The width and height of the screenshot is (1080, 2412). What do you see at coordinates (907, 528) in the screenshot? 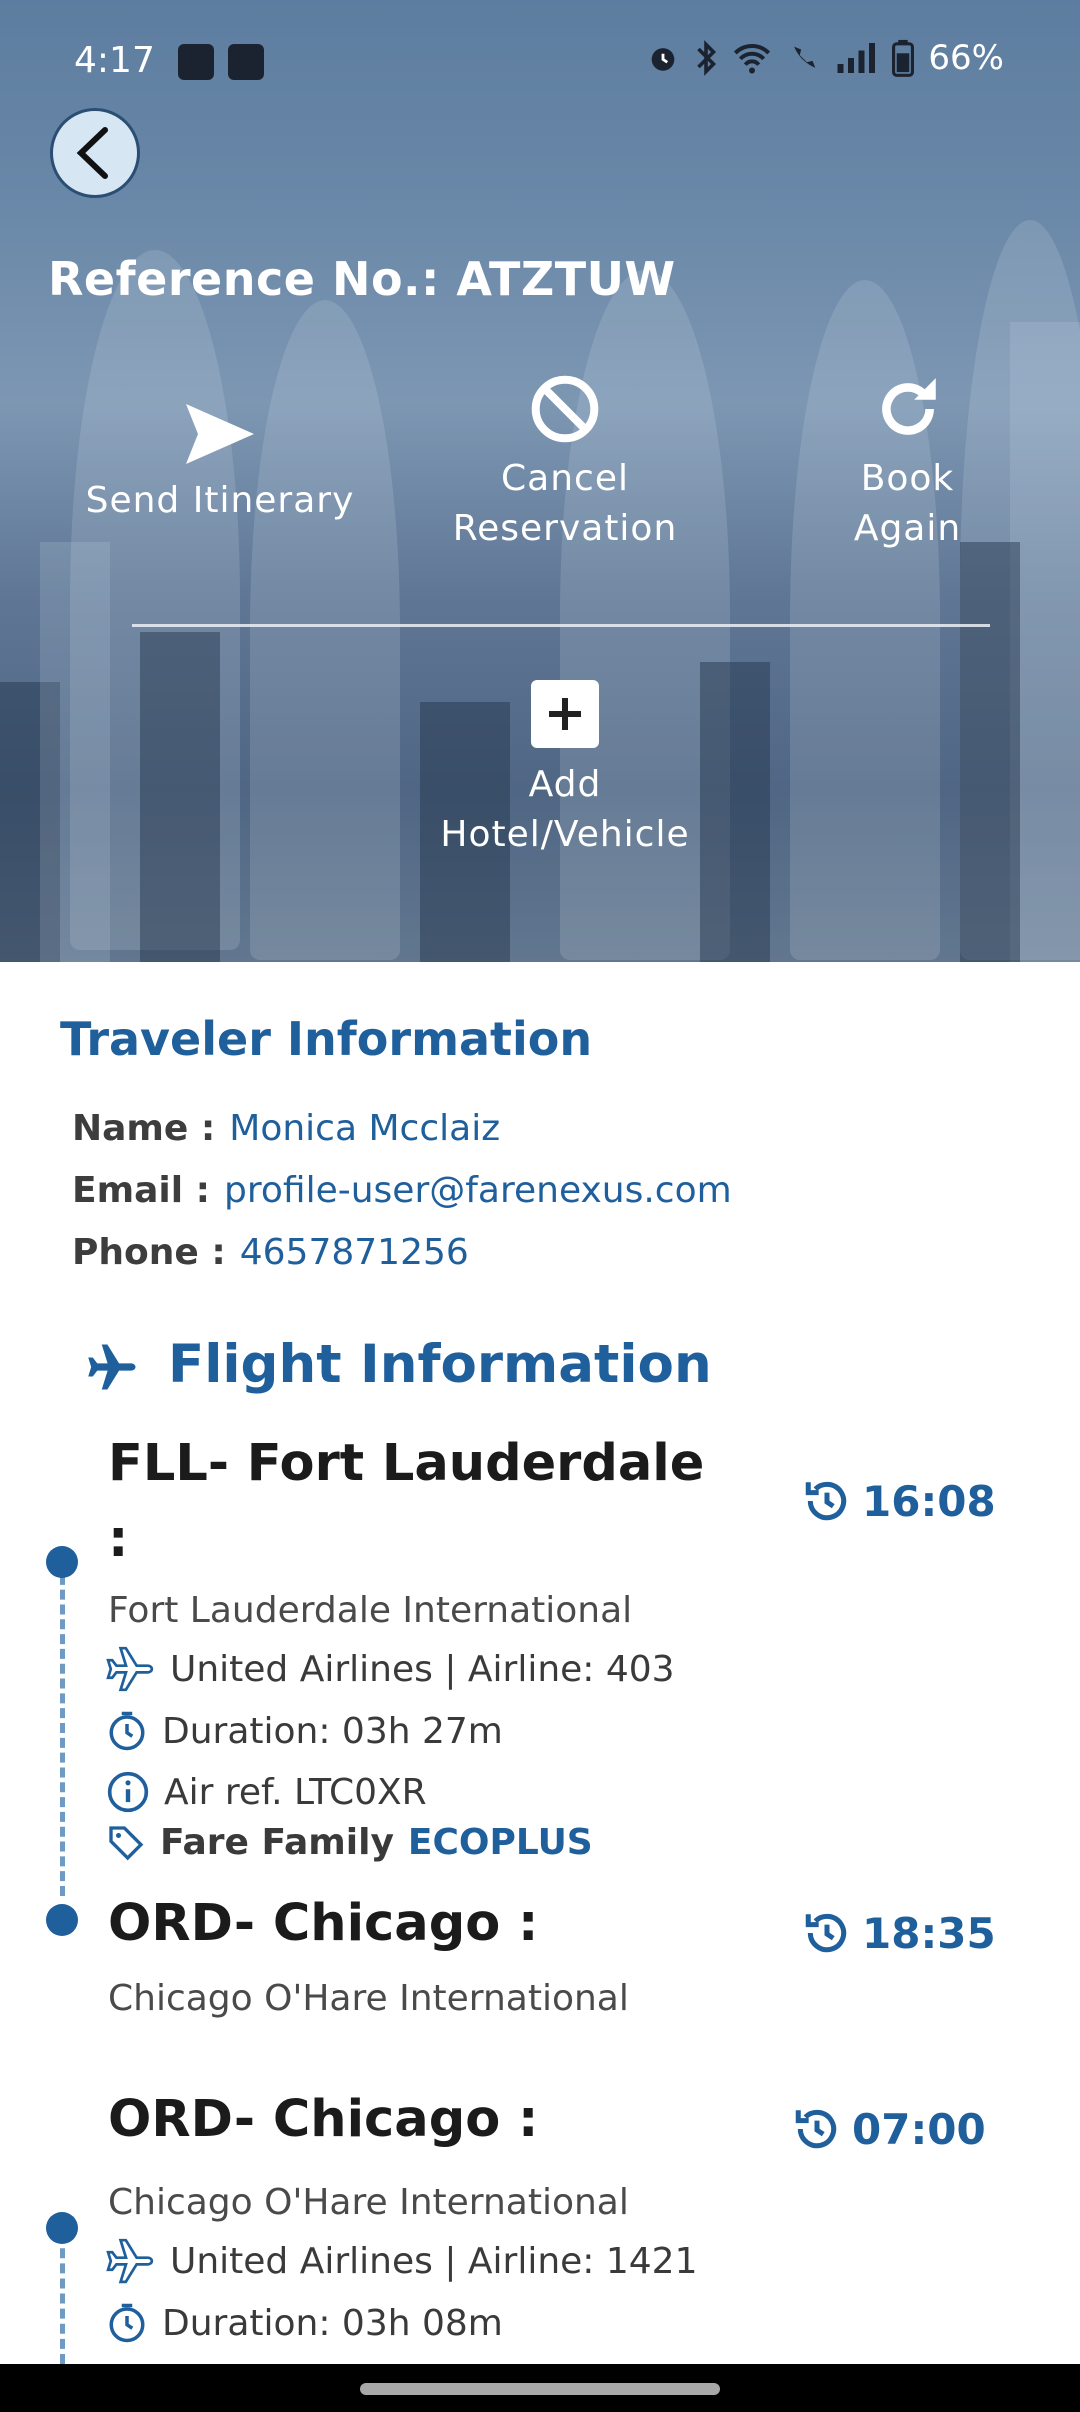
I see `book-again-line2: Again` at bounding box center [907, 528].